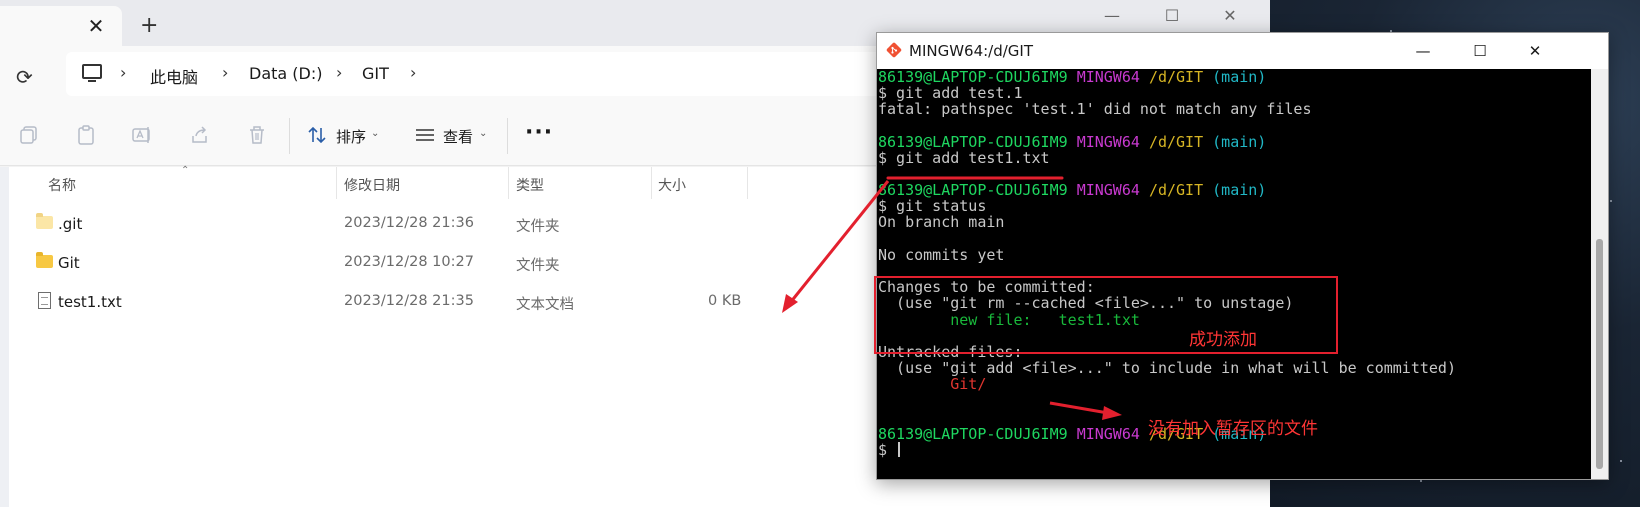  What do you see at coordinates (545, 305) in the screenshot?
I see `file-type: 文本文档` at bounding box center [545, 305].